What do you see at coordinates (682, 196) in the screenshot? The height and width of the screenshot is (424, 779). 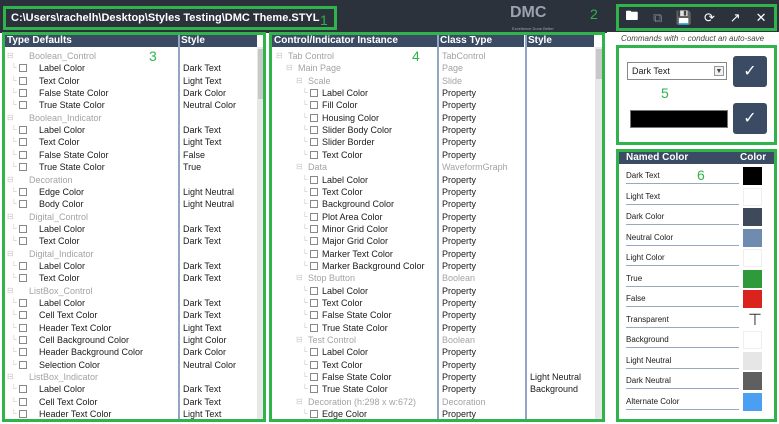 I see `named-color-row: Light Text` at bounding box center [682, 196].